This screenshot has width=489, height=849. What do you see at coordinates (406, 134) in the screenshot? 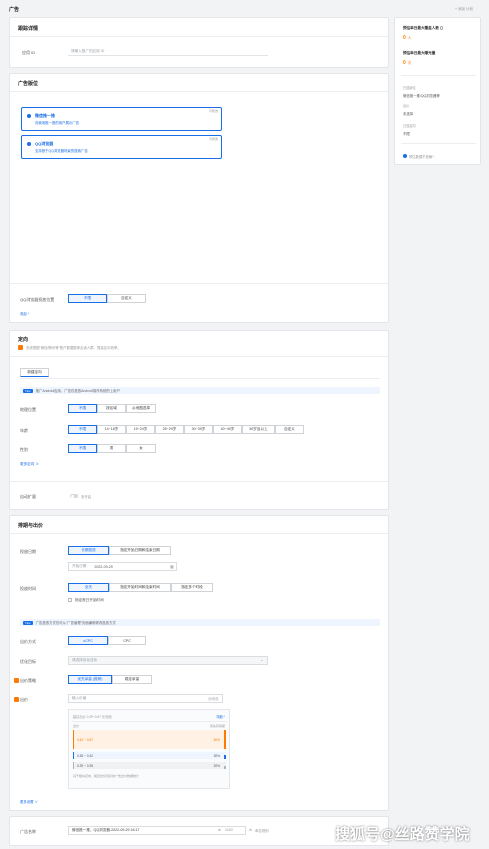
I see `section3-value: 不限` at bounding box center [406, 134].